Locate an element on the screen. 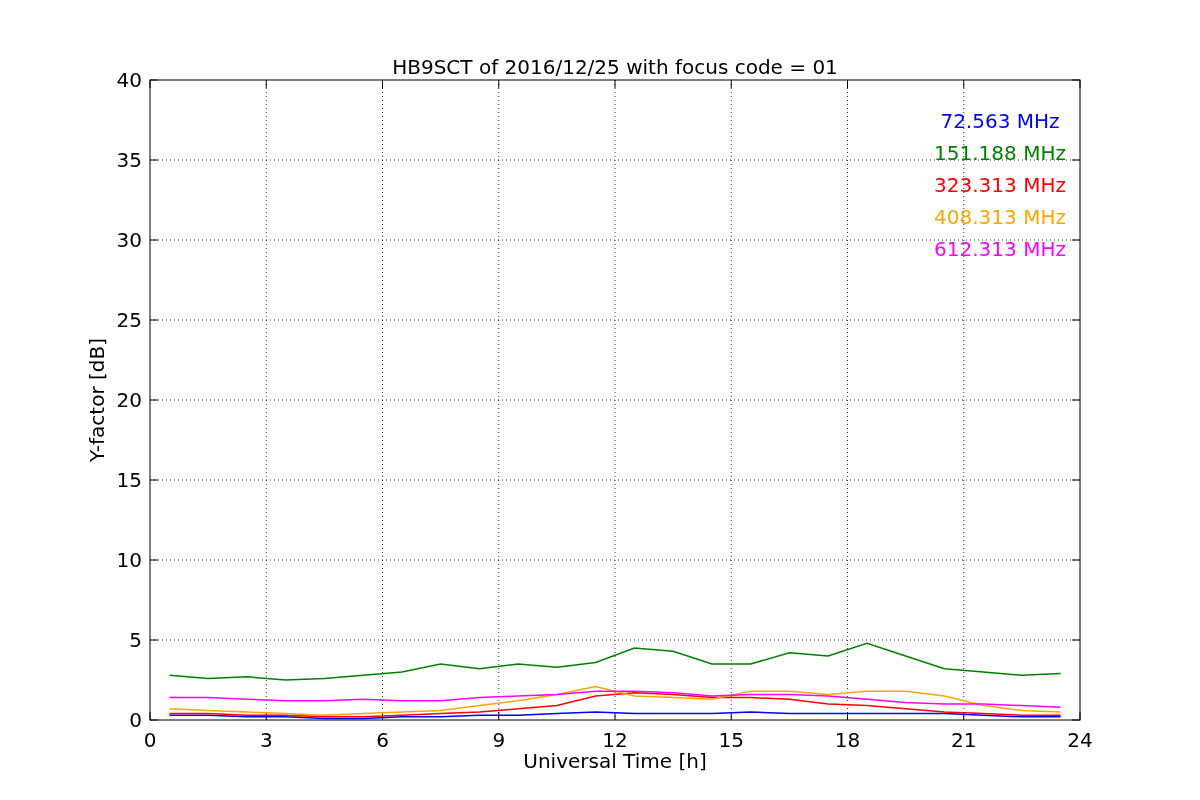 This screenshot has width=1200, height=800. y-tick-label: 35 is located at coordinates (129, 160).